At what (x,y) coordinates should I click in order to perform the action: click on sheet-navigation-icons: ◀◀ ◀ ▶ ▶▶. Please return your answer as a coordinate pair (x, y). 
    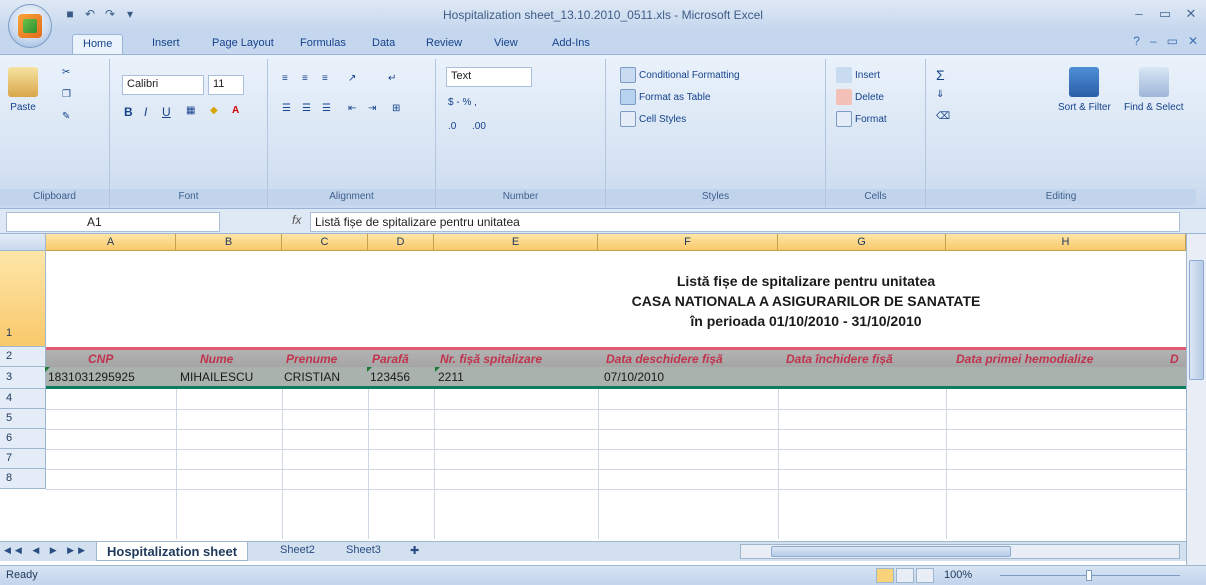
    Looking at the image, I should click on (46, 550).